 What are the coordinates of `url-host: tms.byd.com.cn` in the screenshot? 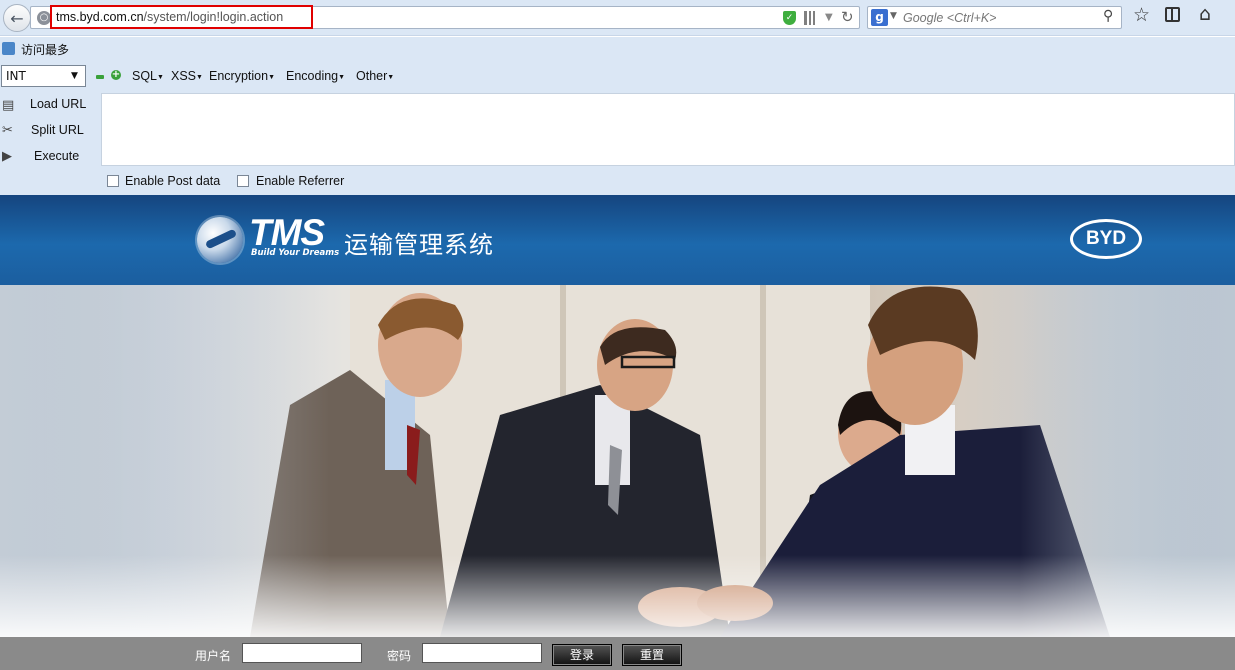 It's located at (100, 17).